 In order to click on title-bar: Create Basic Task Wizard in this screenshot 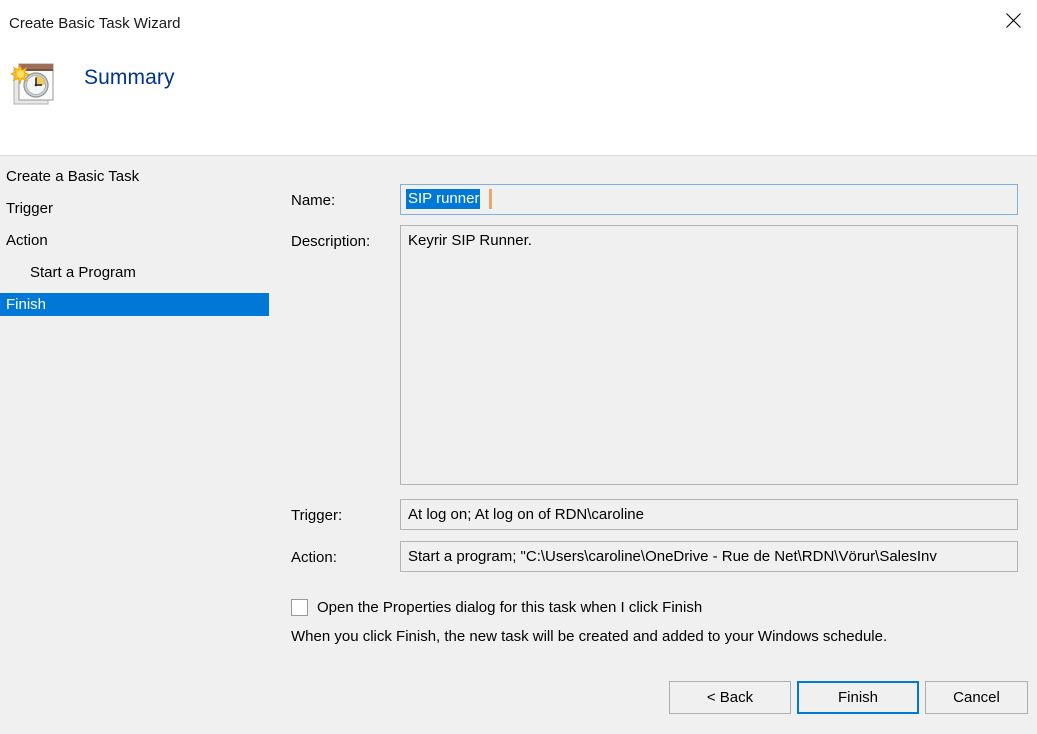, I will do `click(518, 23)`.